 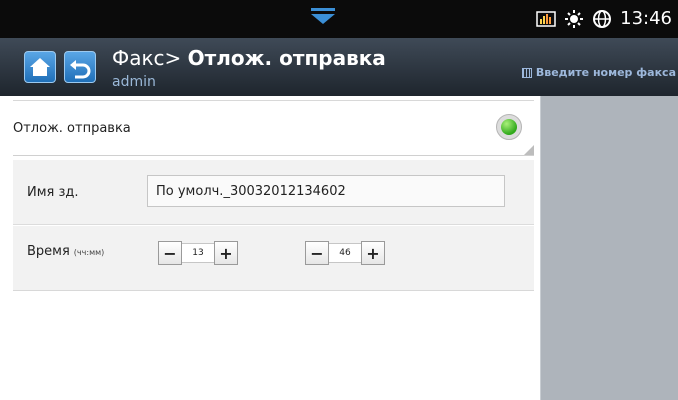 I want to click on hour-value: 13, so click(x=198, y=253).